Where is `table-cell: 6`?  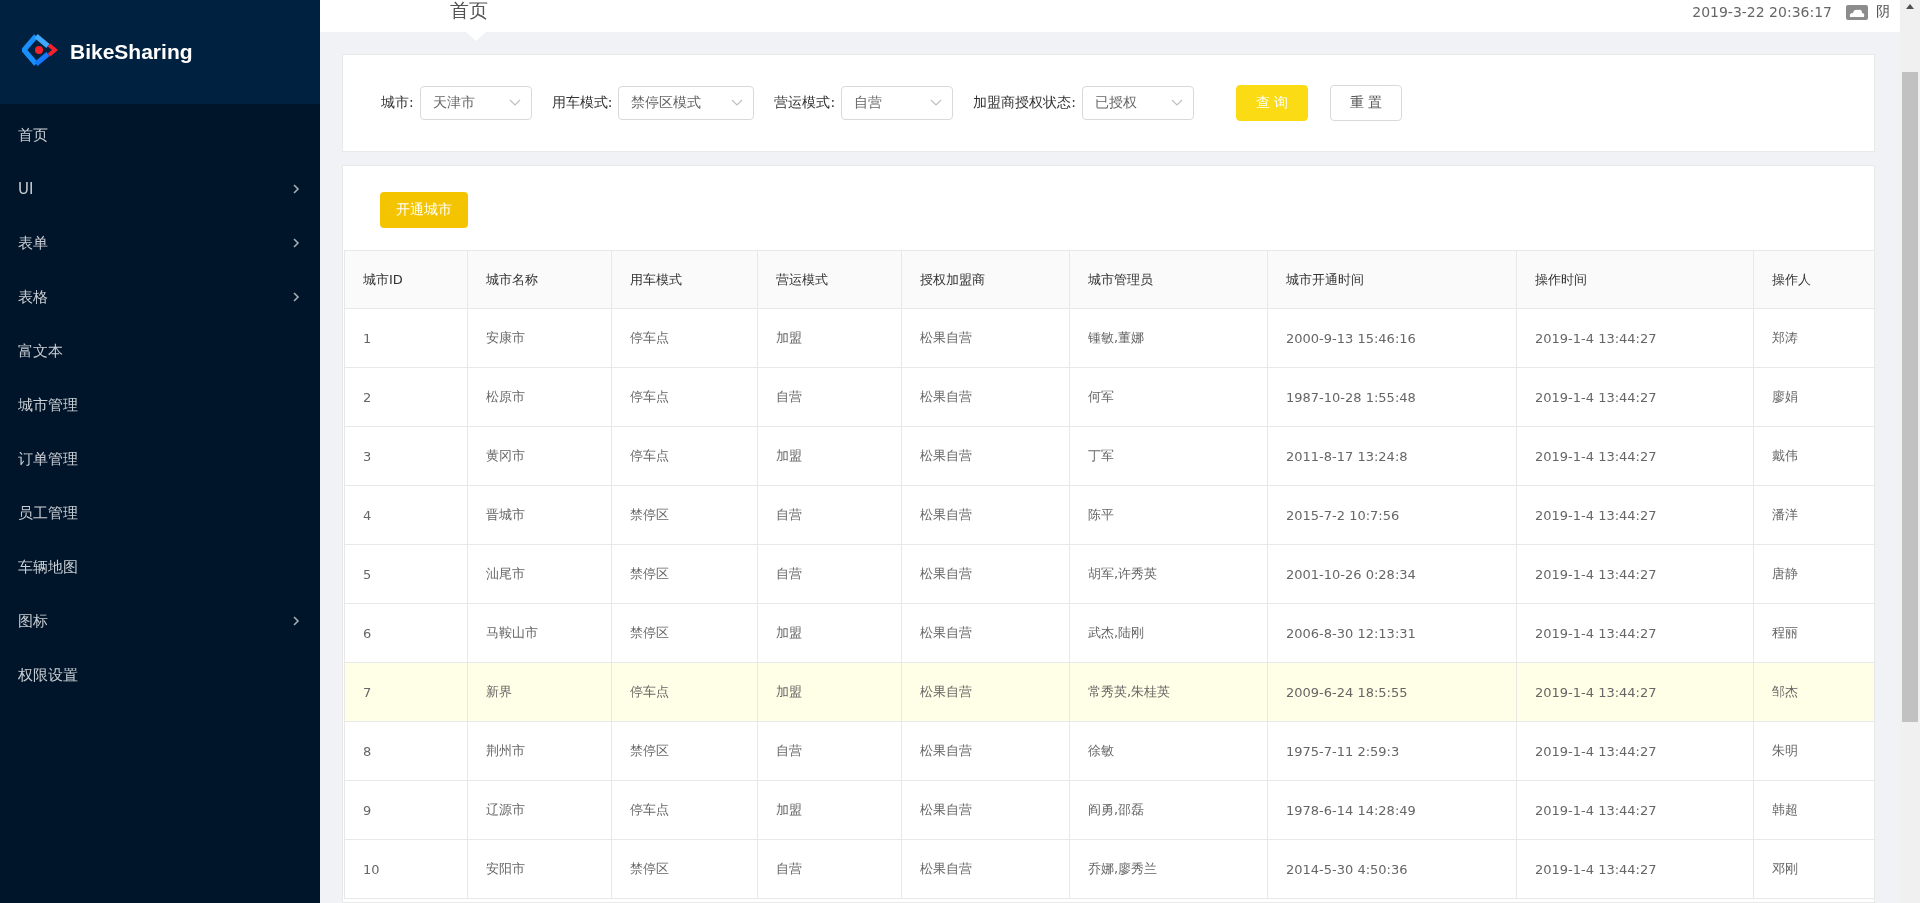
table-cell: 6 is located at coordinates (406, 633).